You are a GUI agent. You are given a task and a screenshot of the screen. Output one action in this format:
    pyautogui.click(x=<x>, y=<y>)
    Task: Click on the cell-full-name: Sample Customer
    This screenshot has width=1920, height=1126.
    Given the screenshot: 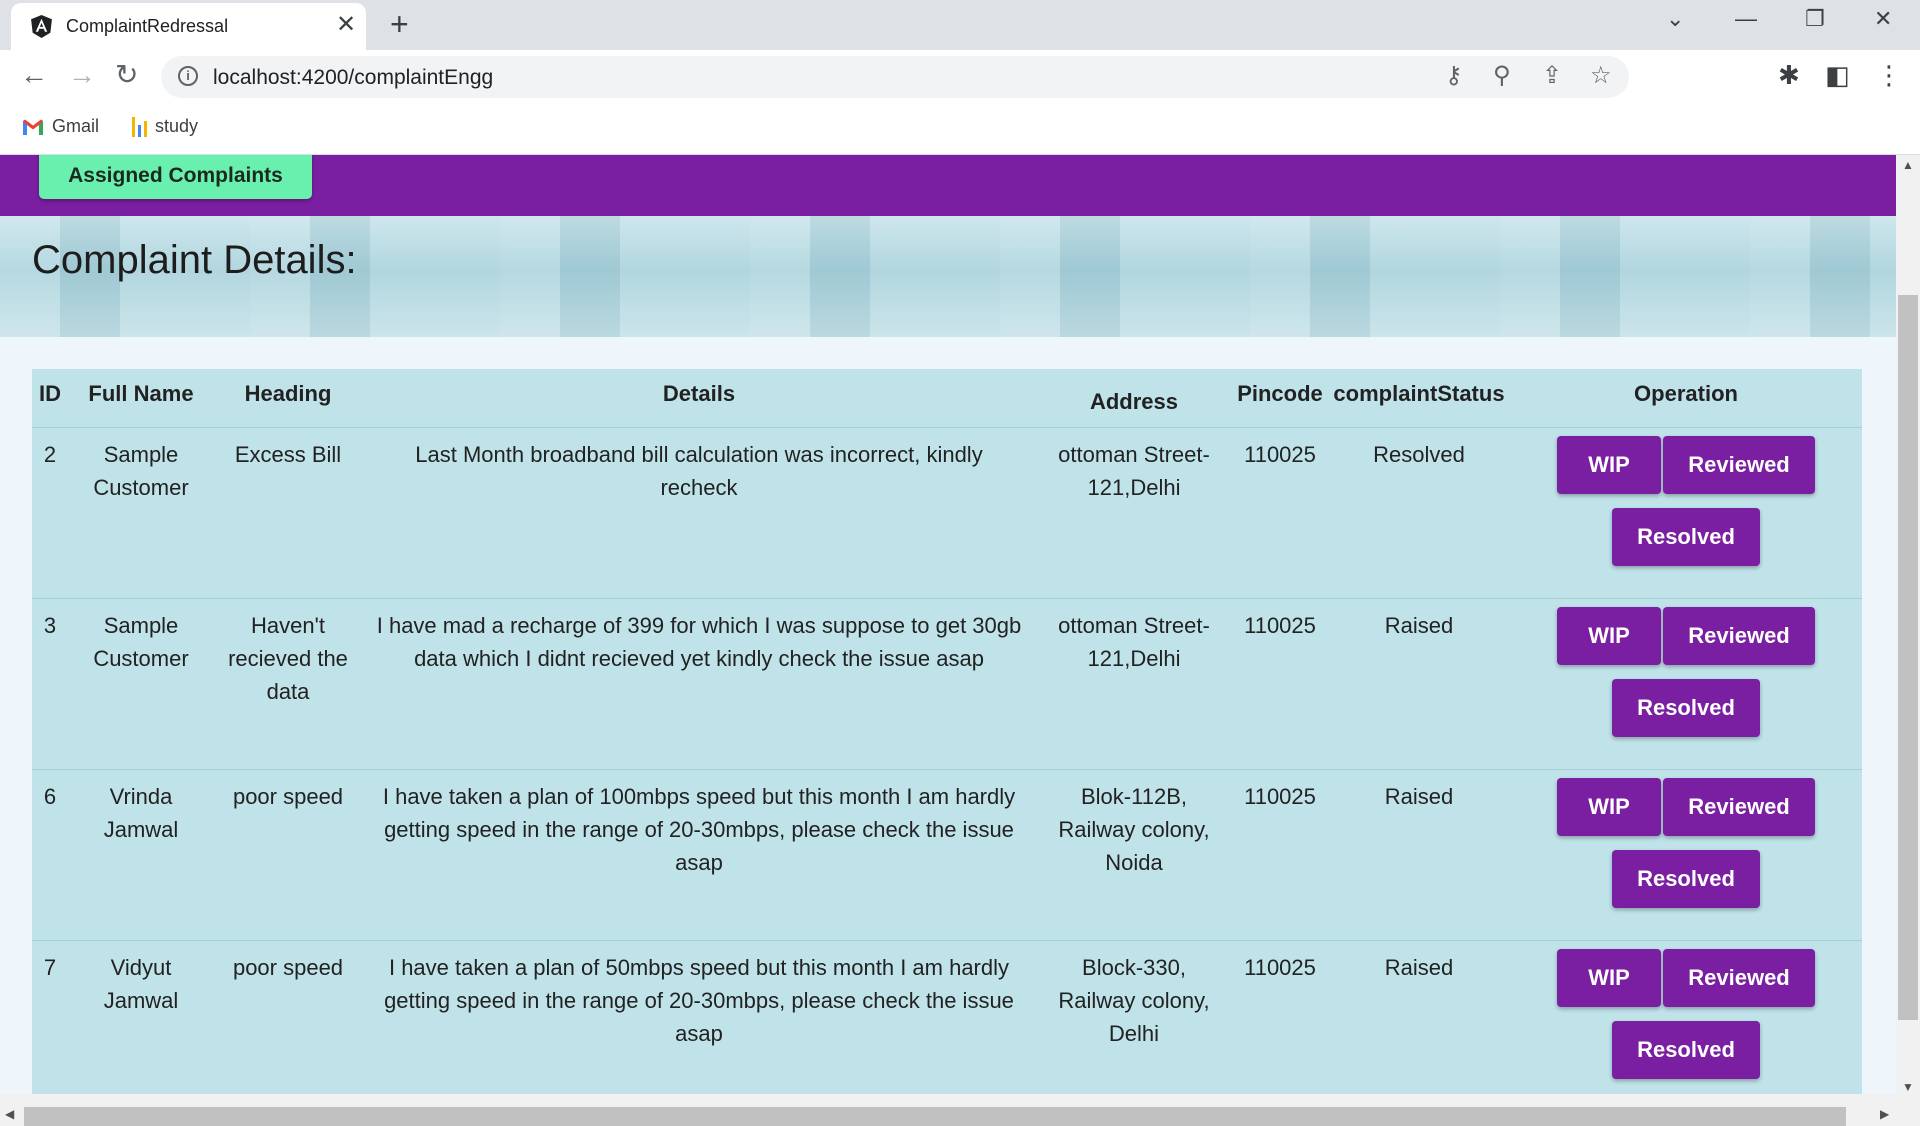 What is the action you would take?
    pyautogui.click(x=141, y=513)
    